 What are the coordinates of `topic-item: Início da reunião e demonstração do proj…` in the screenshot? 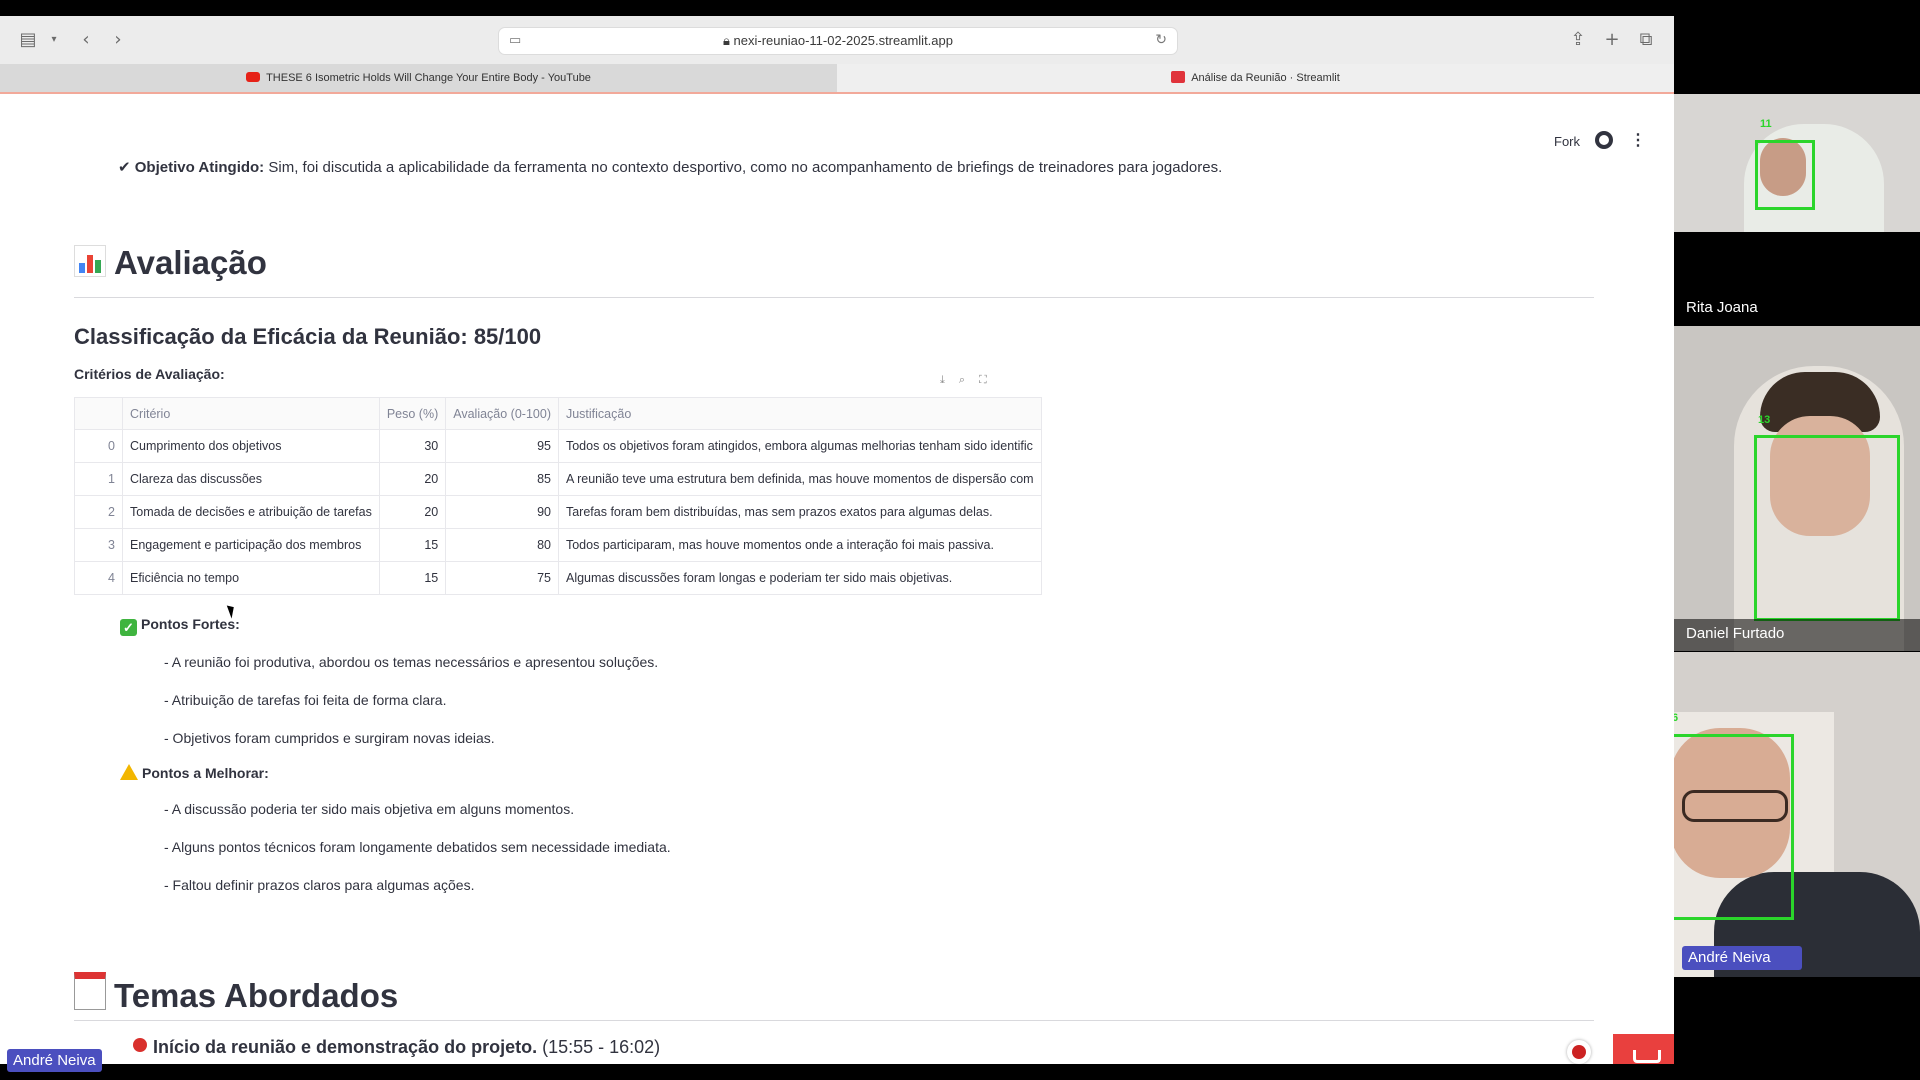 It's located at (396, 1047).